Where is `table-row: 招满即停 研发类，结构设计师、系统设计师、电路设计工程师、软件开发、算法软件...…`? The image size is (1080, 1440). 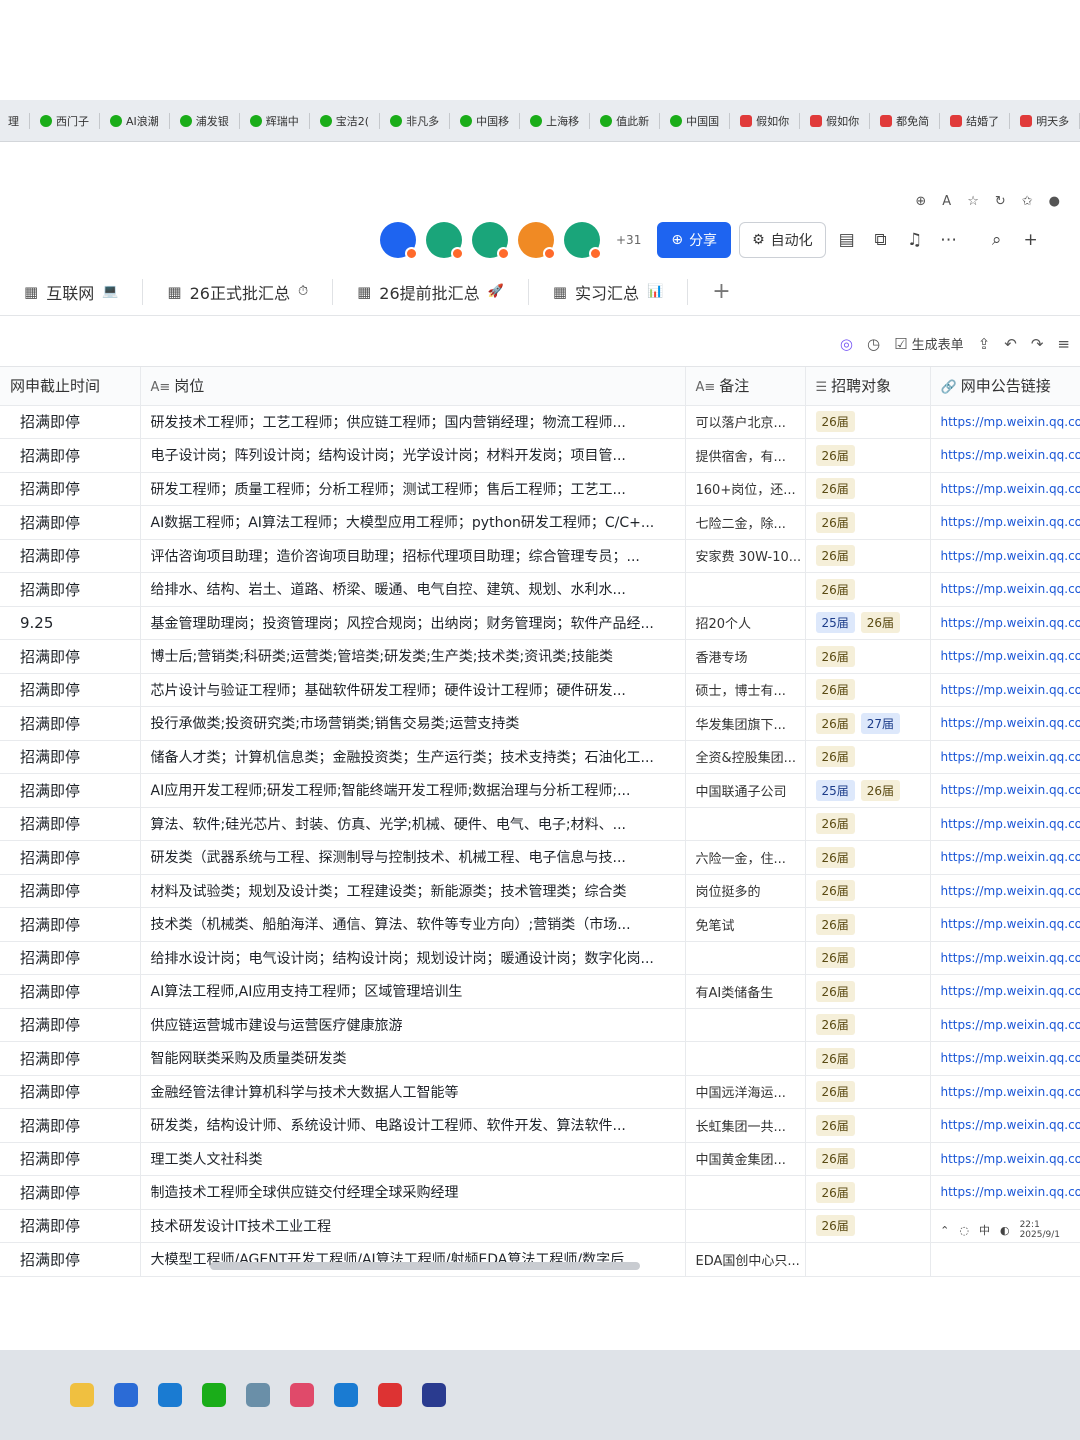 table-row: 招满即停 研发类，结构设计师、系统设计师、电路设计工程师、软件开发、算法软件...… is located at coordinates (540, 1125).